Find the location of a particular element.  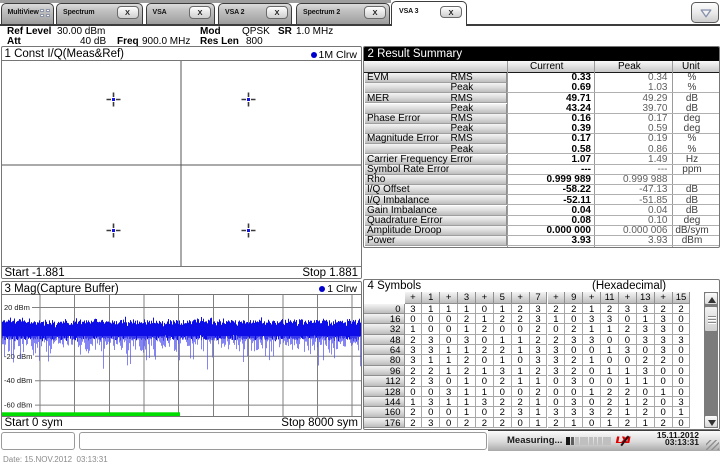

svg-text: -20 dBm is located at coordinates (18, 355).